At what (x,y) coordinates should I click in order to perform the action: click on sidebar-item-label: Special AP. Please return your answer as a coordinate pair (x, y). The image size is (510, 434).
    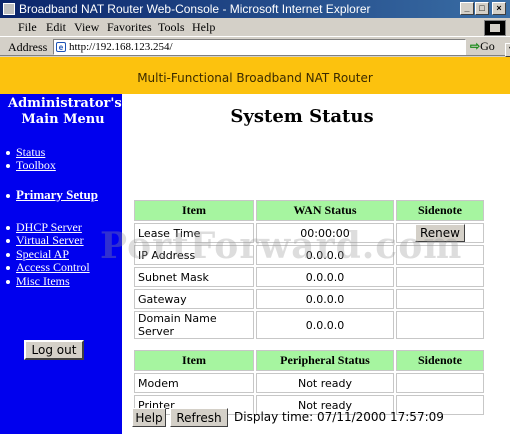
    Looking at the image, I should click on (42, 254).